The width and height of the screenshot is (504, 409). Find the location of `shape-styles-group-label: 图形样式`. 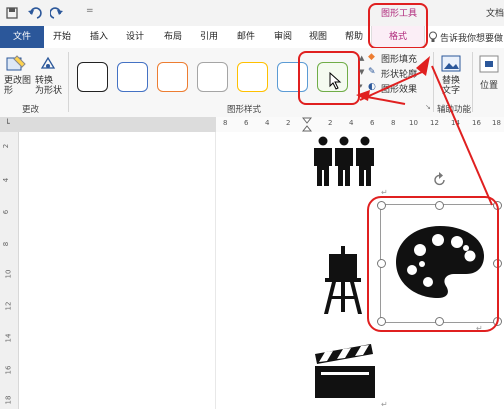

shape-styles-group-label: 图形样式 is located at coordinates (244, 110).